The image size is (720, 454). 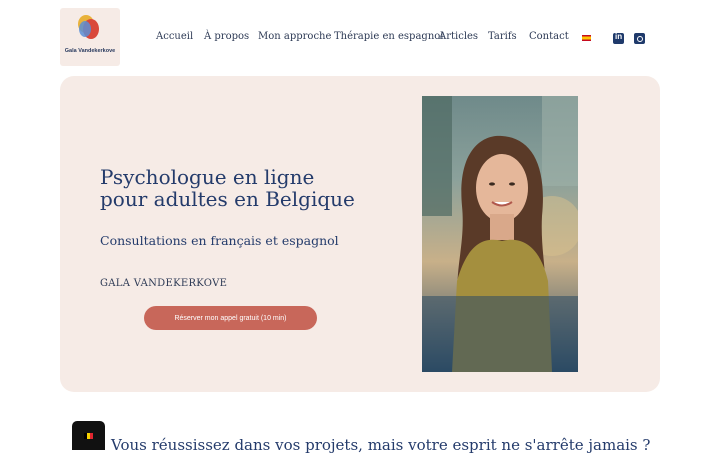 What do you see at coordinates (226, 36) in the screenshot?
I see `nav-item-a-propos: À propos` at bounding box center [226, 36].